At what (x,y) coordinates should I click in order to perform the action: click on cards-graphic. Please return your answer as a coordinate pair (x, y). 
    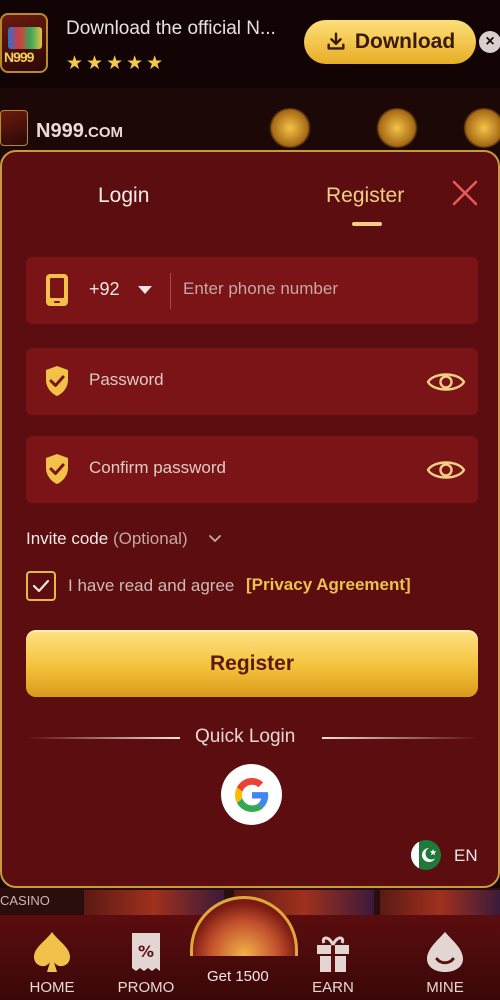
    Looking at the image, I should click on (25, 38).